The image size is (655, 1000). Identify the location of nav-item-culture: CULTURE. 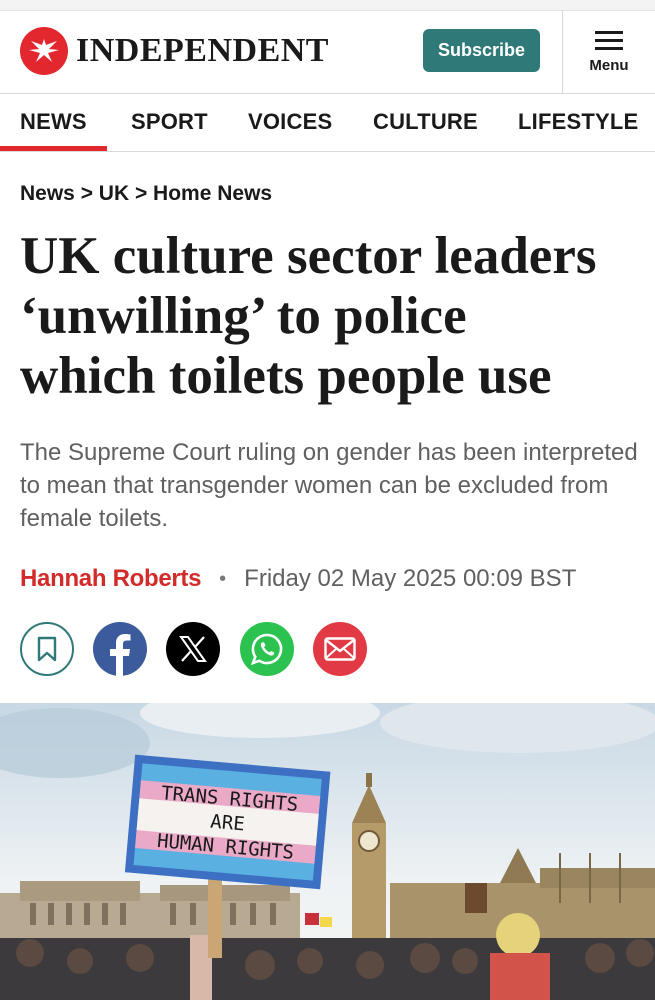
(425, 122).